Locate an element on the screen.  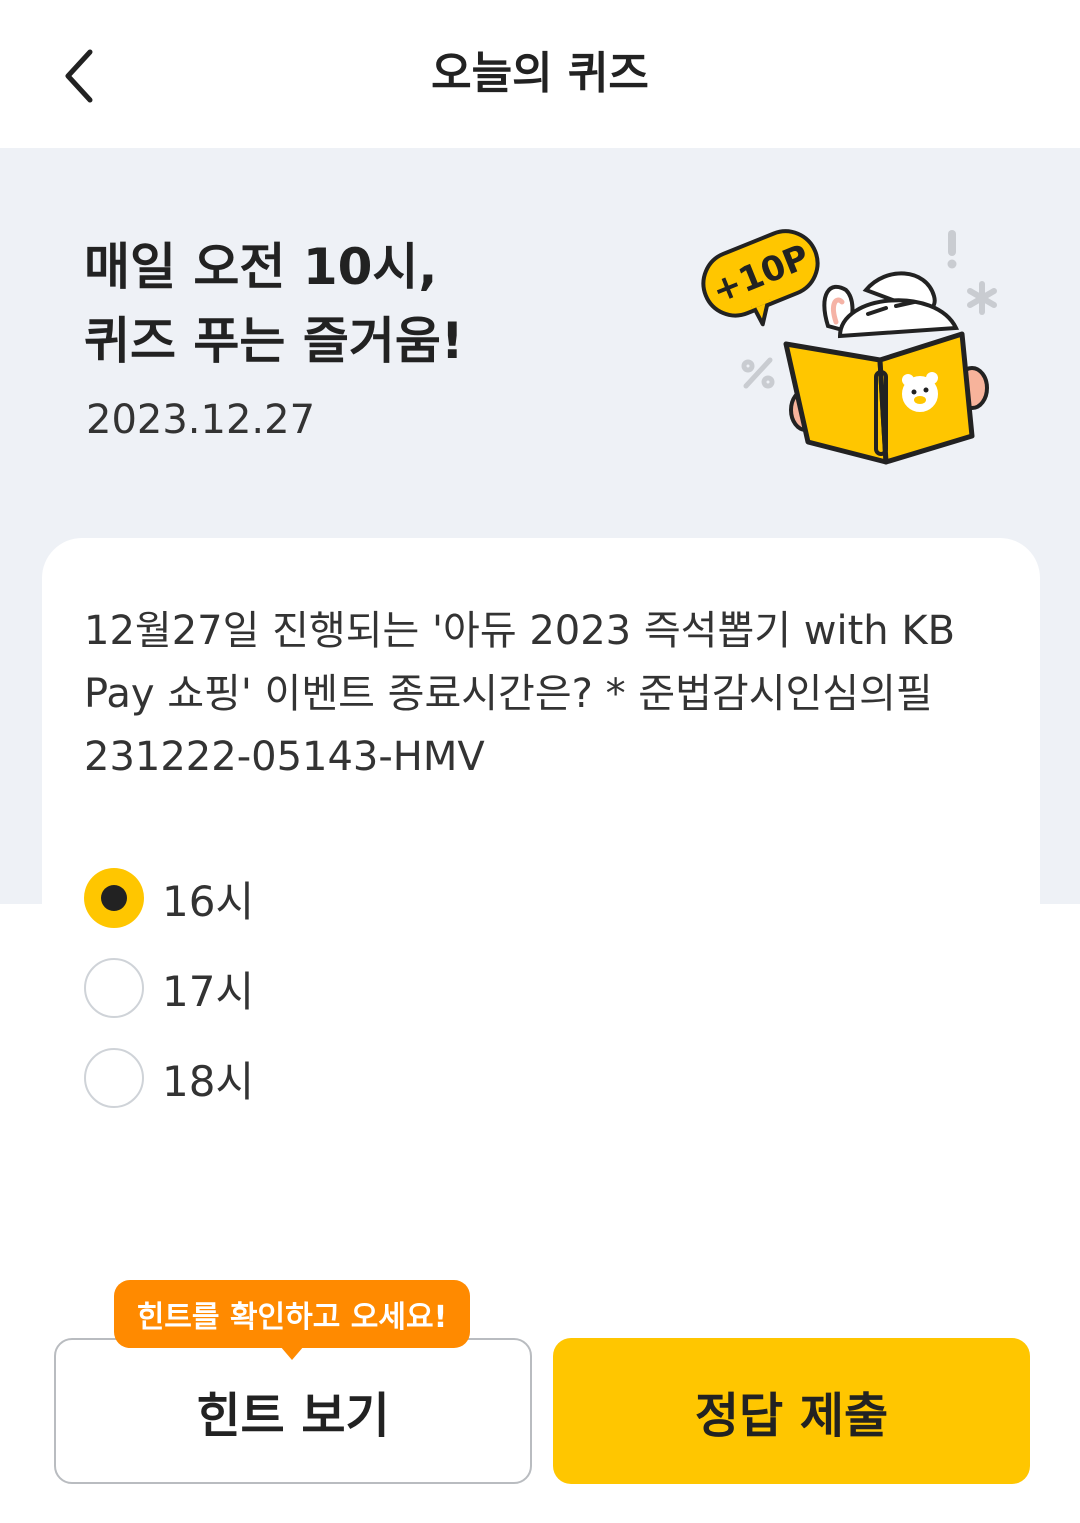
app-header: 오늘의 퀴즈 is located at coordinates (540, 74).